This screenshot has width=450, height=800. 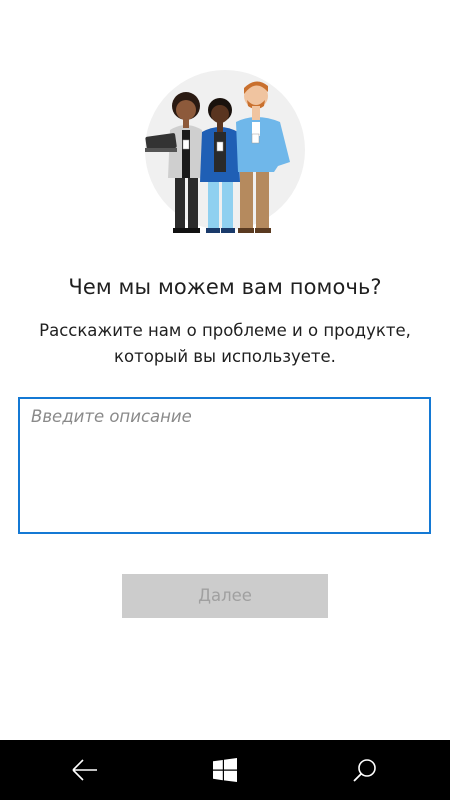 I want to click on back-button, so click(x=85, y=770).